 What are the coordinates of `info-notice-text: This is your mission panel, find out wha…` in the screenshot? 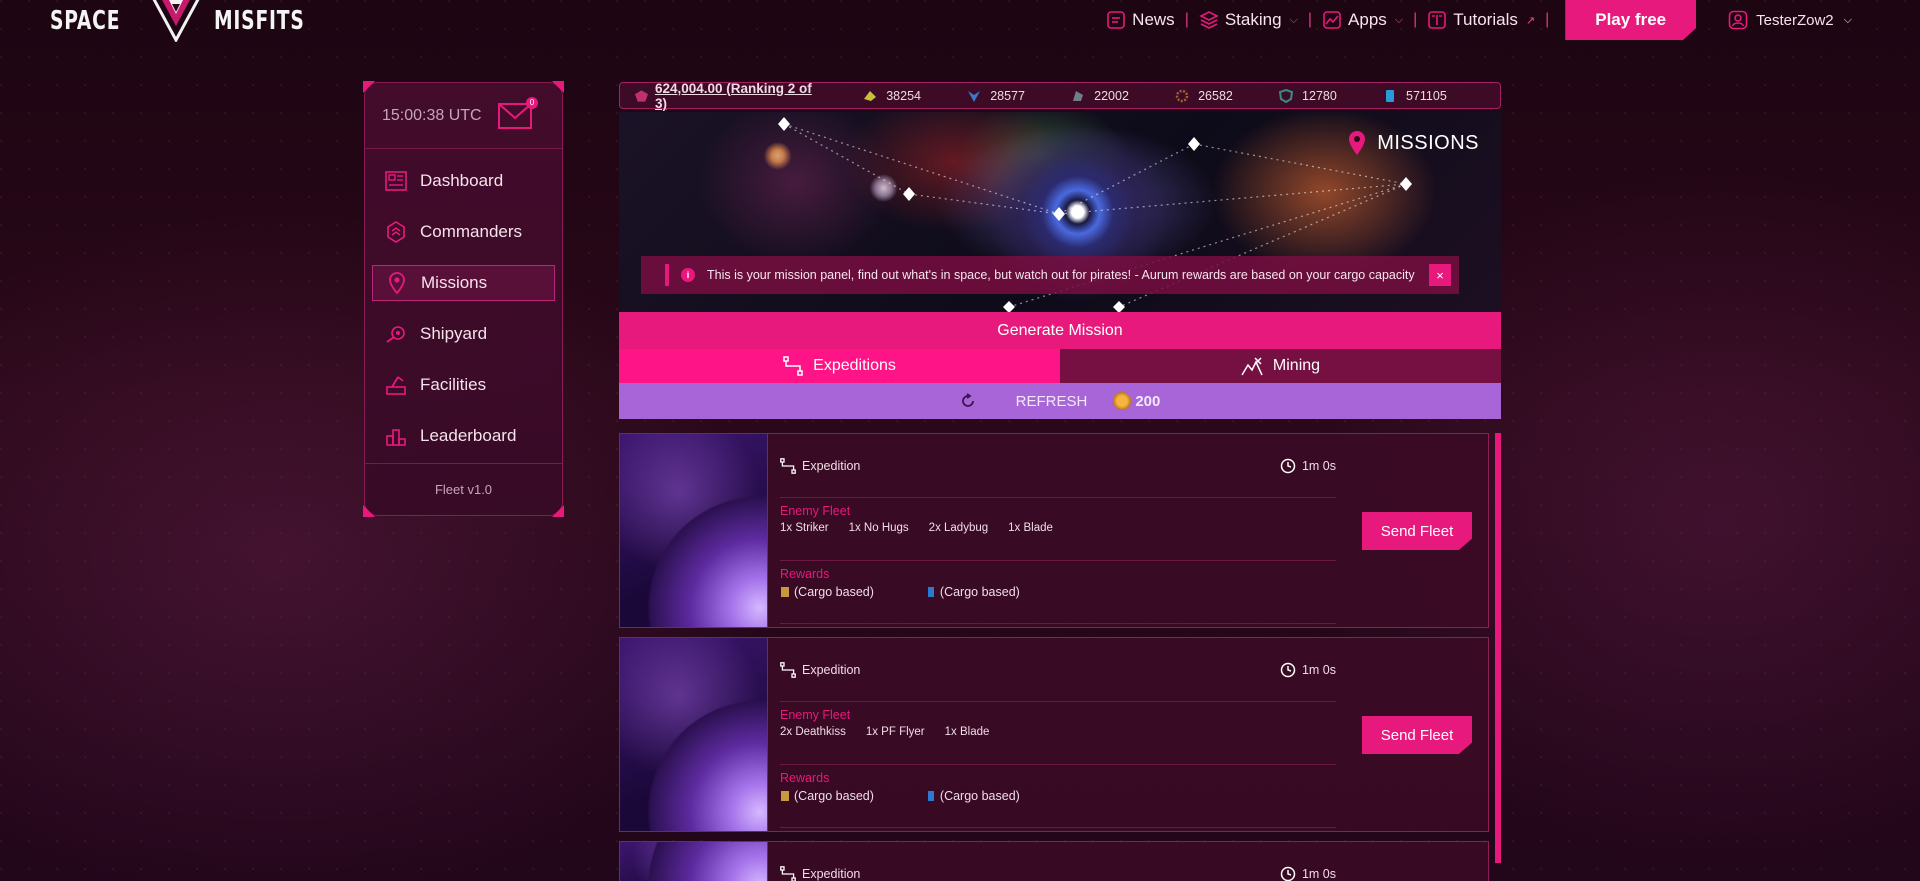 It's located at (1061, 275).